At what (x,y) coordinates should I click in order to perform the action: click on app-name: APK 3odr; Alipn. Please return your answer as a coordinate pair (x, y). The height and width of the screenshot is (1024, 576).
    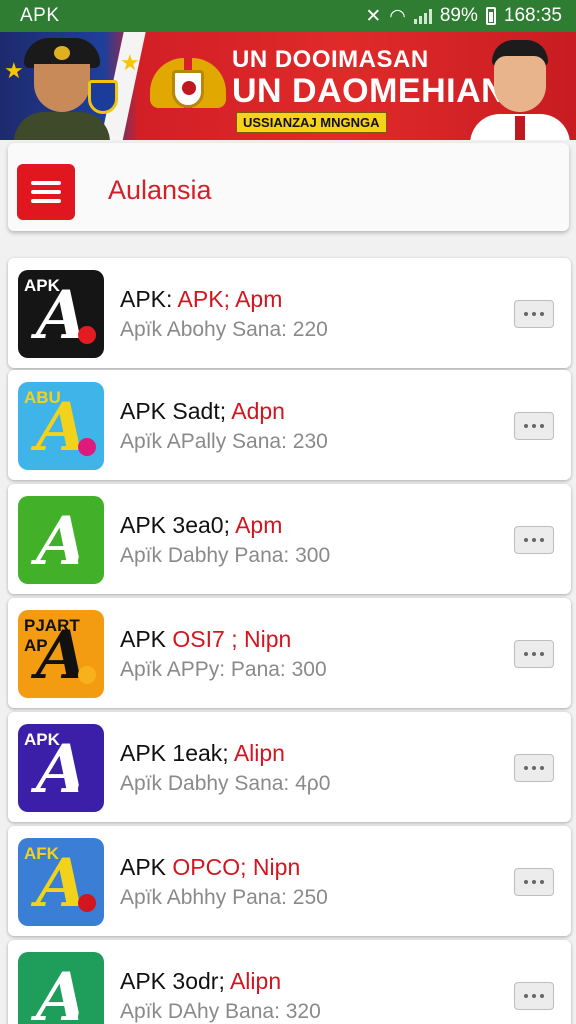
    Looking at the image, I should click on (200, 981).